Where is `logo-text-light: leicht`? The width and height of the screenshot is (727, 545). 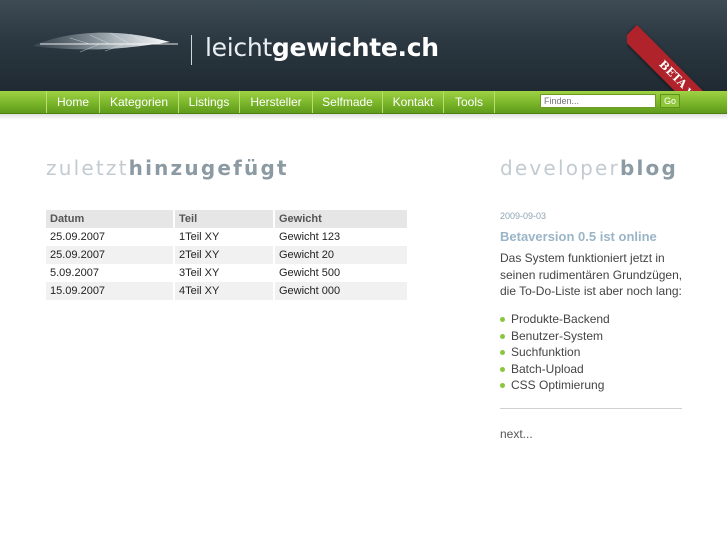 logo-text-light: leicht is located at coordinates (238, 47).